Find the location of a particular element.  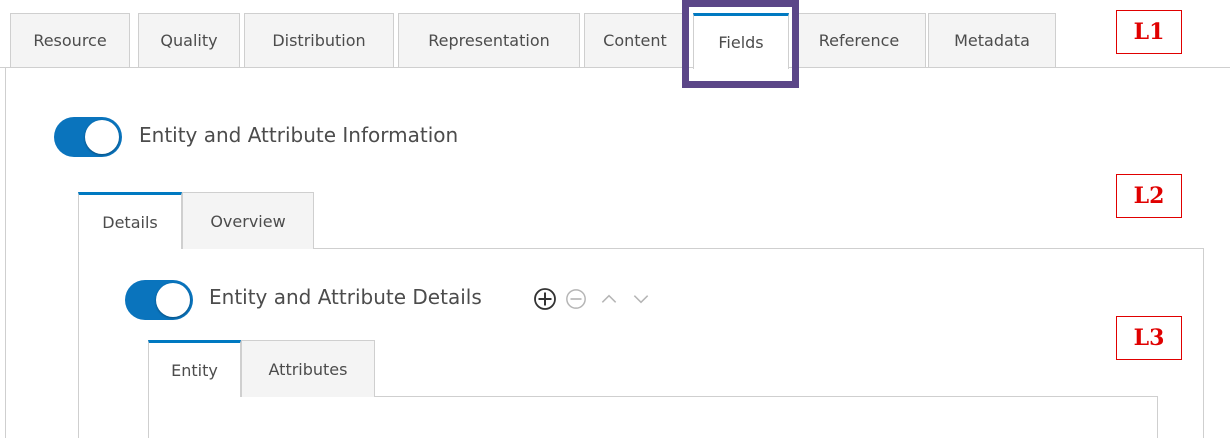

details-panel-right-border is located at coordinates (1203, 343).